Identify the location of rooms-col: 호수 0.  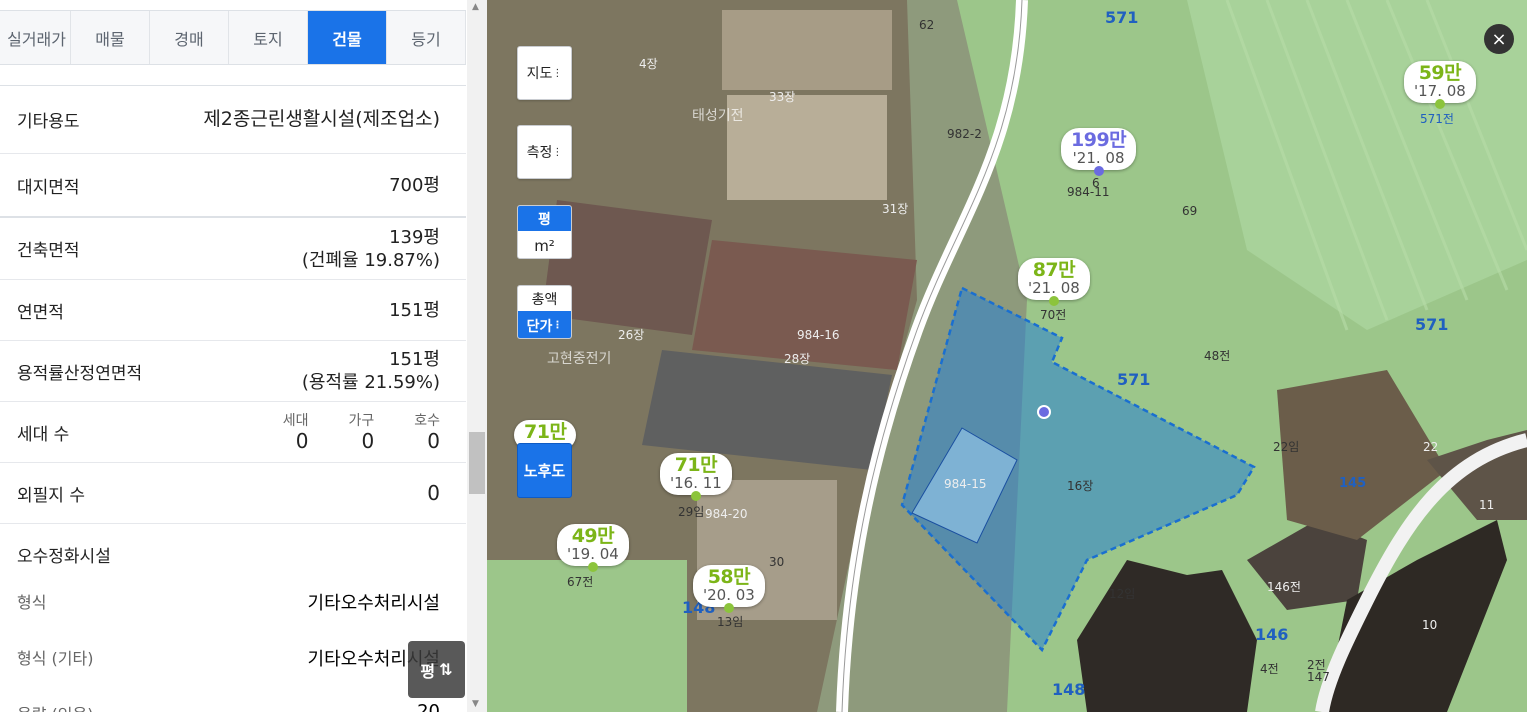
(427, 432).